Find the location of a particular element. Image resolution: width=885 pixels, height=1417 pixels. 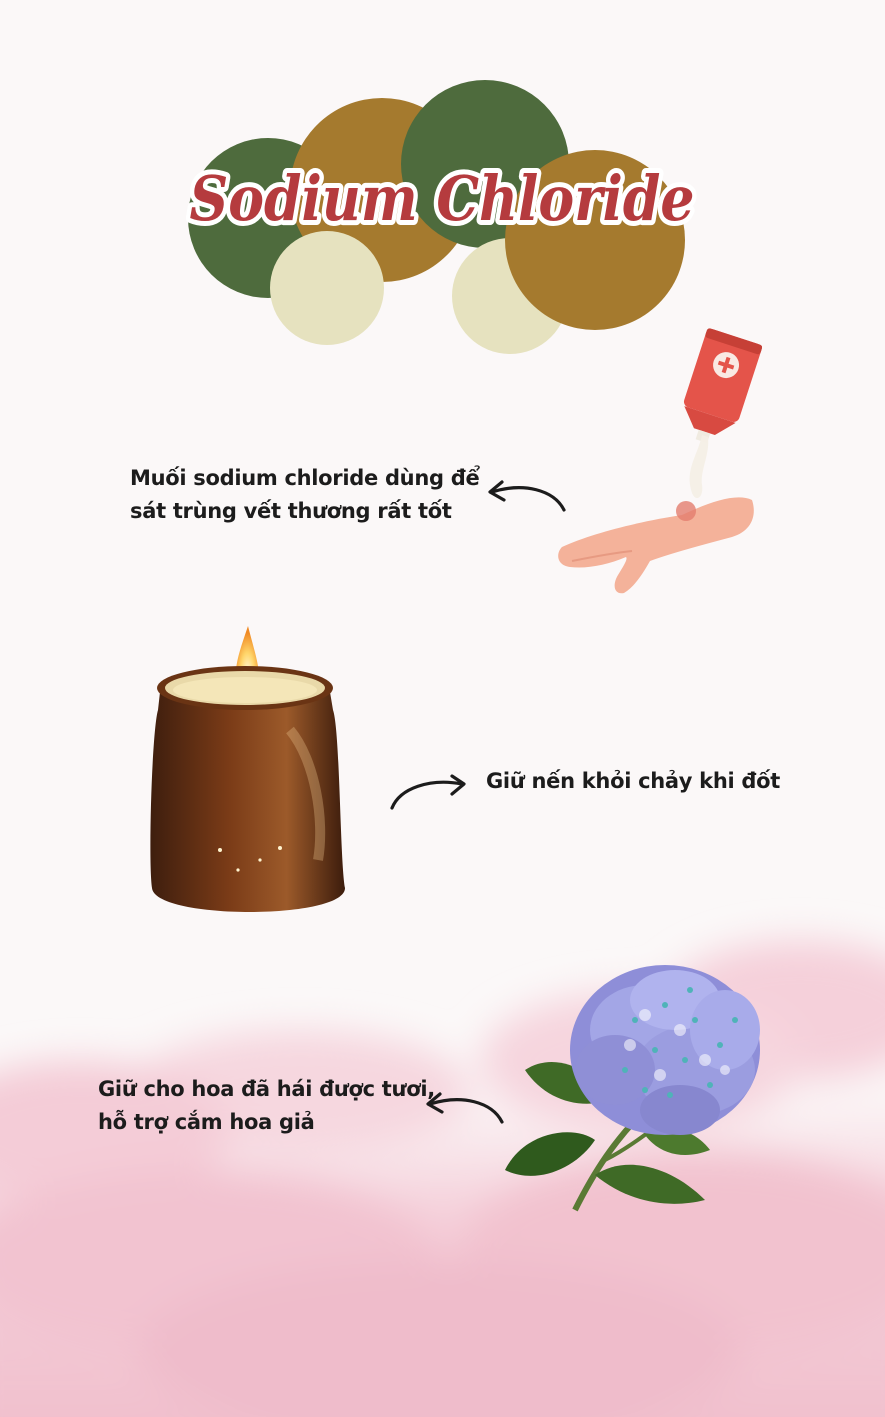

caption-line: Giữ nến khỏi chảy khi đốt is located at coordinates (633, 781).